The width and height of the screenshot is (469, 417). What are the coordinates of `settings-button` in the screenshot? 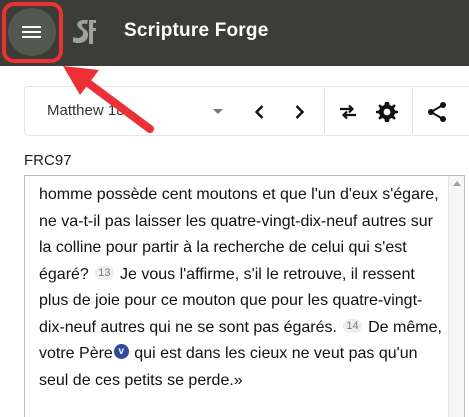 It's located at (387, 112).